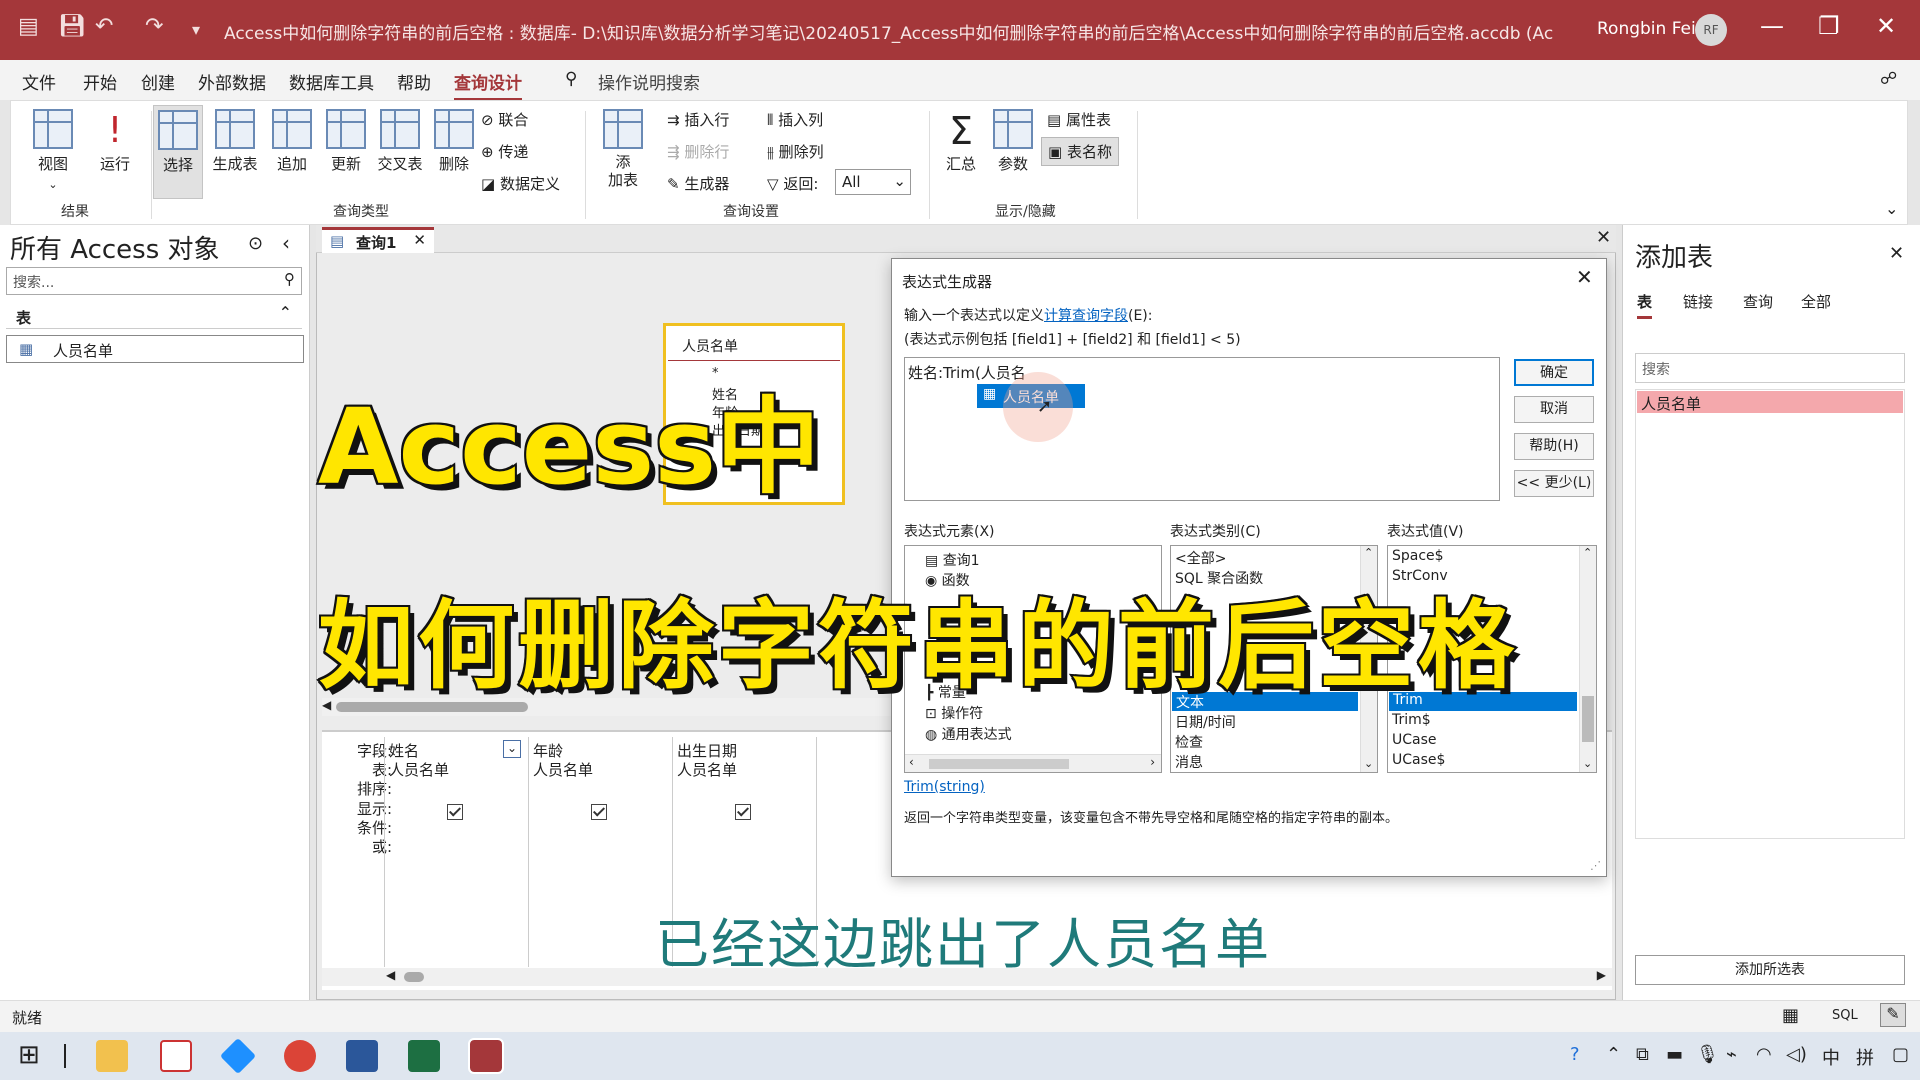 This screenshot has height=1080, width=1920. I want to click on datasheet-view-icon: ▦, so click(1790, 1015).